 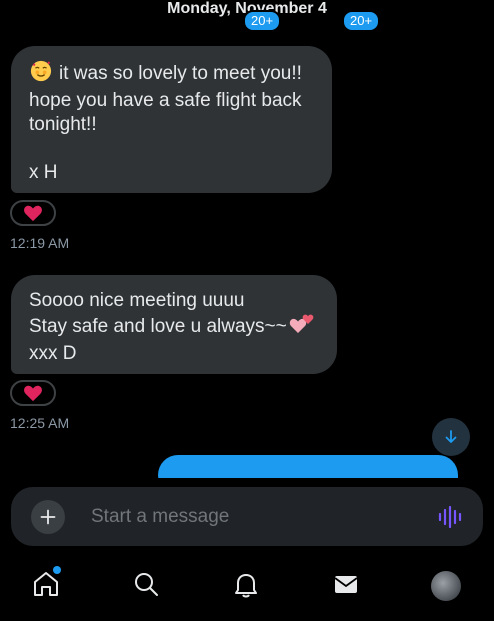 I want to click on voice-waveform-icon, so click(x=450, y=517).